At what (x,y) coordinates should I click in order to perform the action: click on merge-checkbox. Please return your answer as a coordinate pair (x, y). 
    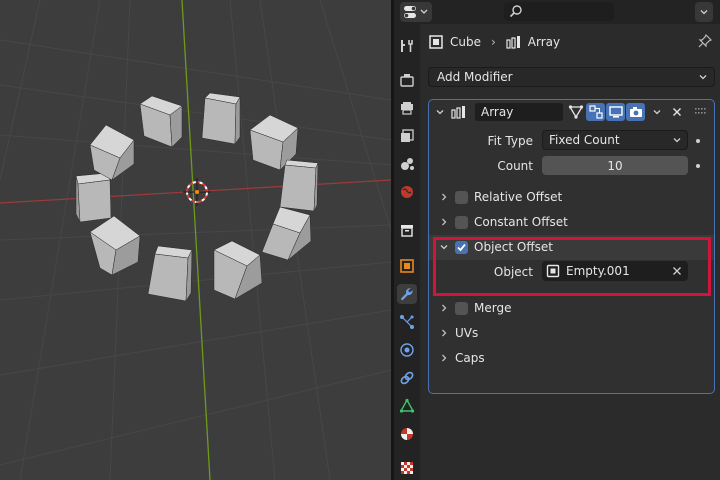
    Looking at the image, I should click on (461, 308).